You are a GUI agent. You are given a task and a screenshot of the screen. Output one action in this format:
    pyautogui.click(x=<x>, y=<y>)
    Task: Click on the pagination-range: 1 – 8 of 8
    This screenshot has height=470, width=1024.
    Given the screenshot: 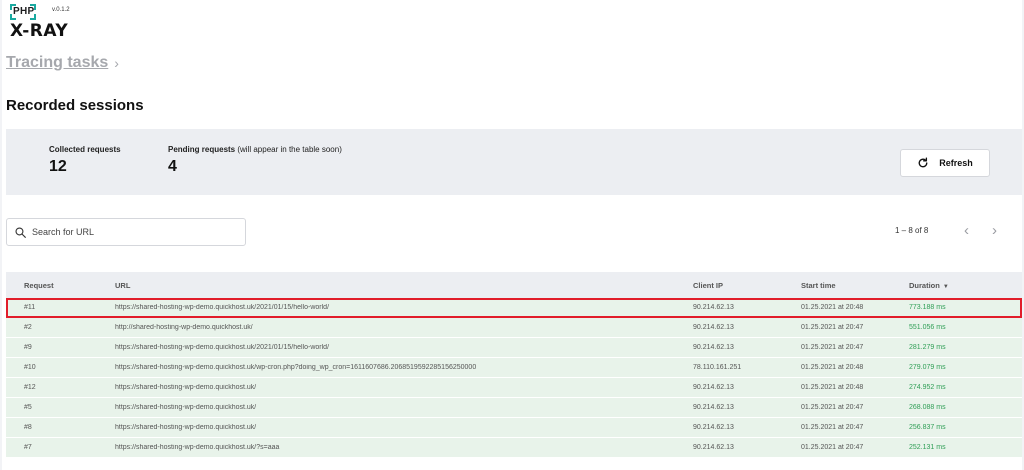 What is the action you would take?
    pyautogui.click(x=912, y=230)
    